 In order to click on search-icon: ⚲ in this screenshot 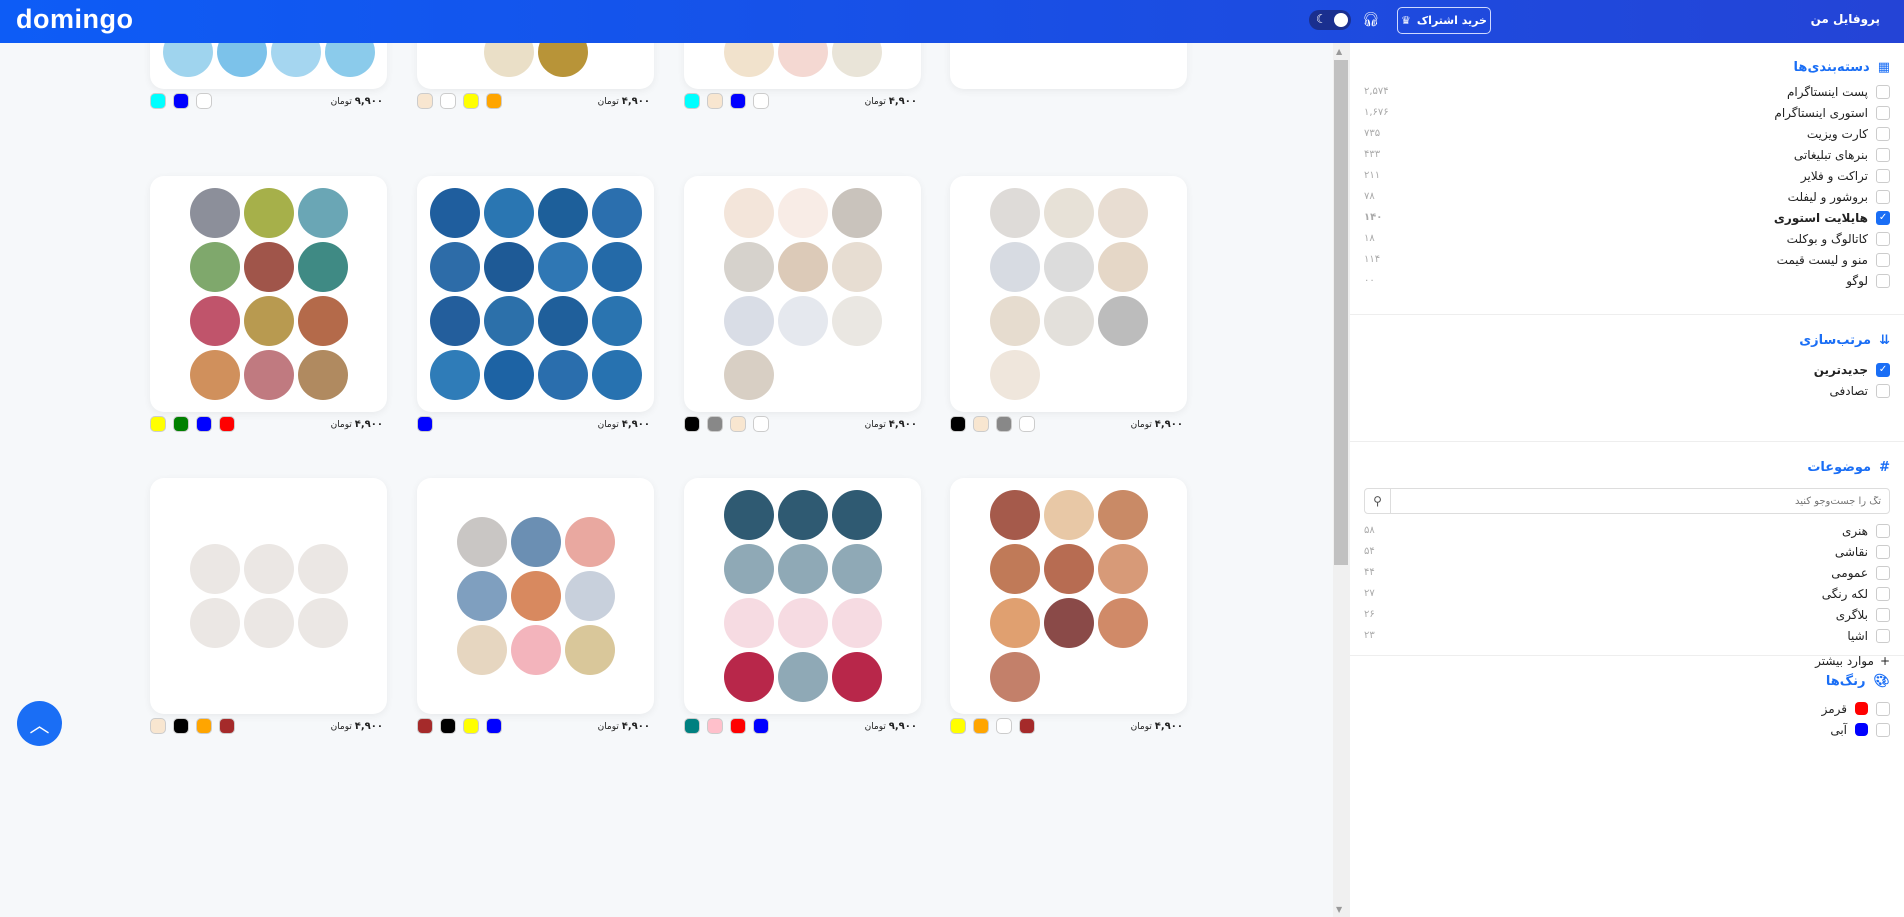, I will do `click(1378, 501)`.